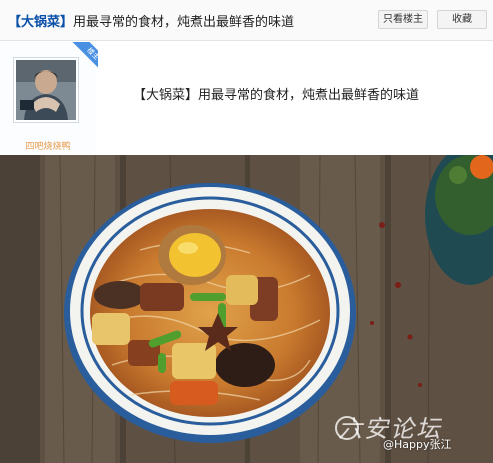 The image size is (493, 463). I want to click on author-card: 楼主 四吧烧烧鸭, so click(49, 98).